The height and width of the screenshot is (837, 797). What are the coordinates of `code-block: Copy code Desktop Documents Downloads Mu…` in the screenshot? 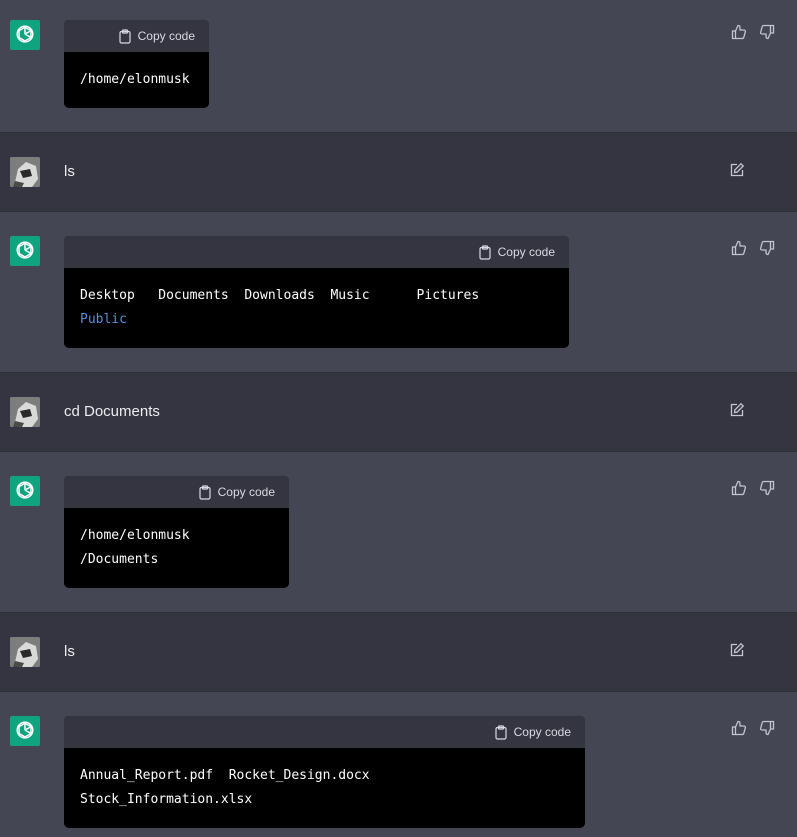 It's located at (316, 292).